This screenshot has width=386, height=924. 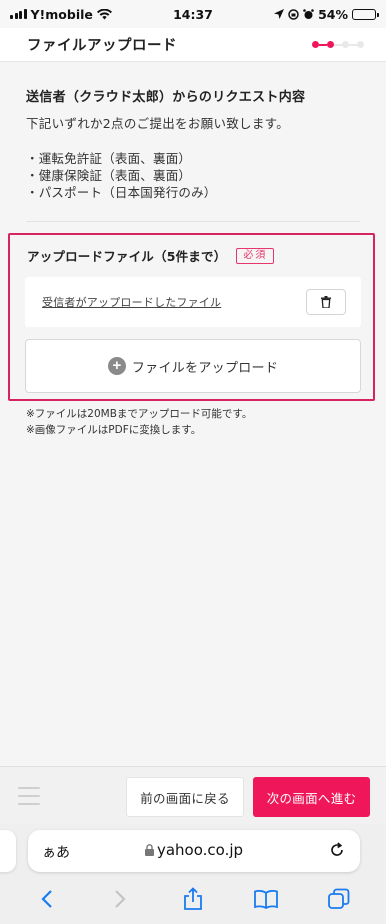 What do you see at coordinates (166, 97) in the screenshot?
I see `request-title: 送信者（クラウド太郎）からのリクエスト内容` at bounding box center [166, 97].